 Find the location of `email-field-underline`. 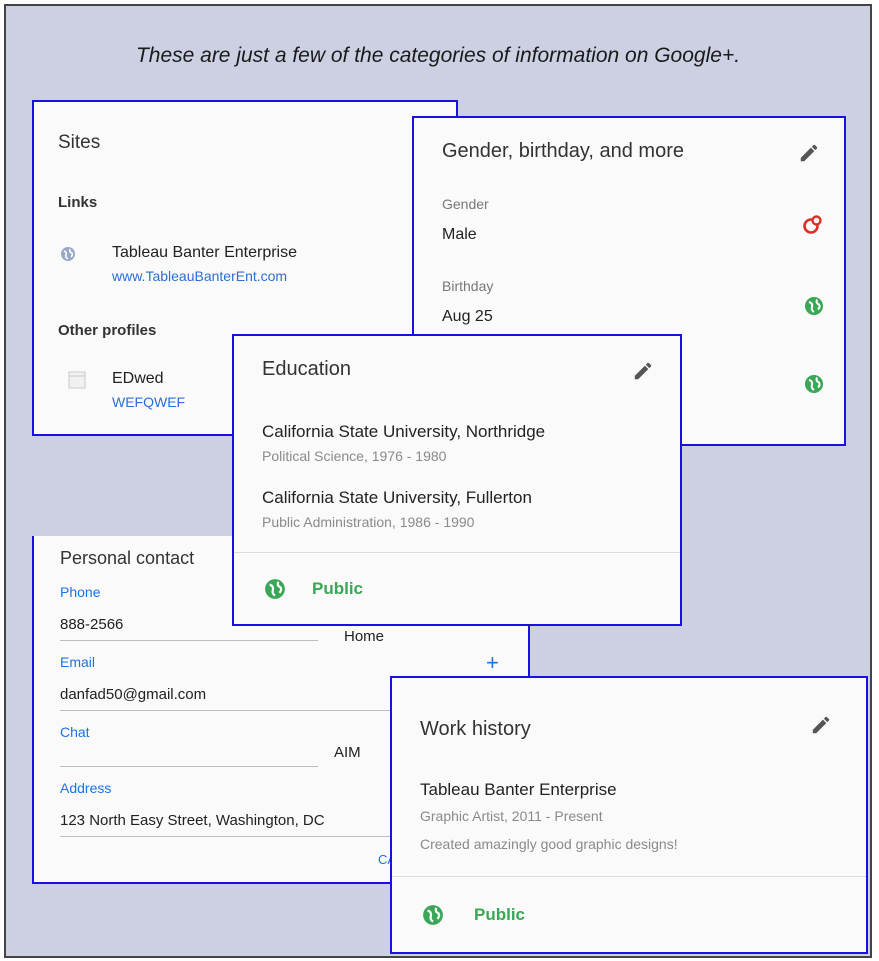

email-field-underline is located at coordinates (225, 710).